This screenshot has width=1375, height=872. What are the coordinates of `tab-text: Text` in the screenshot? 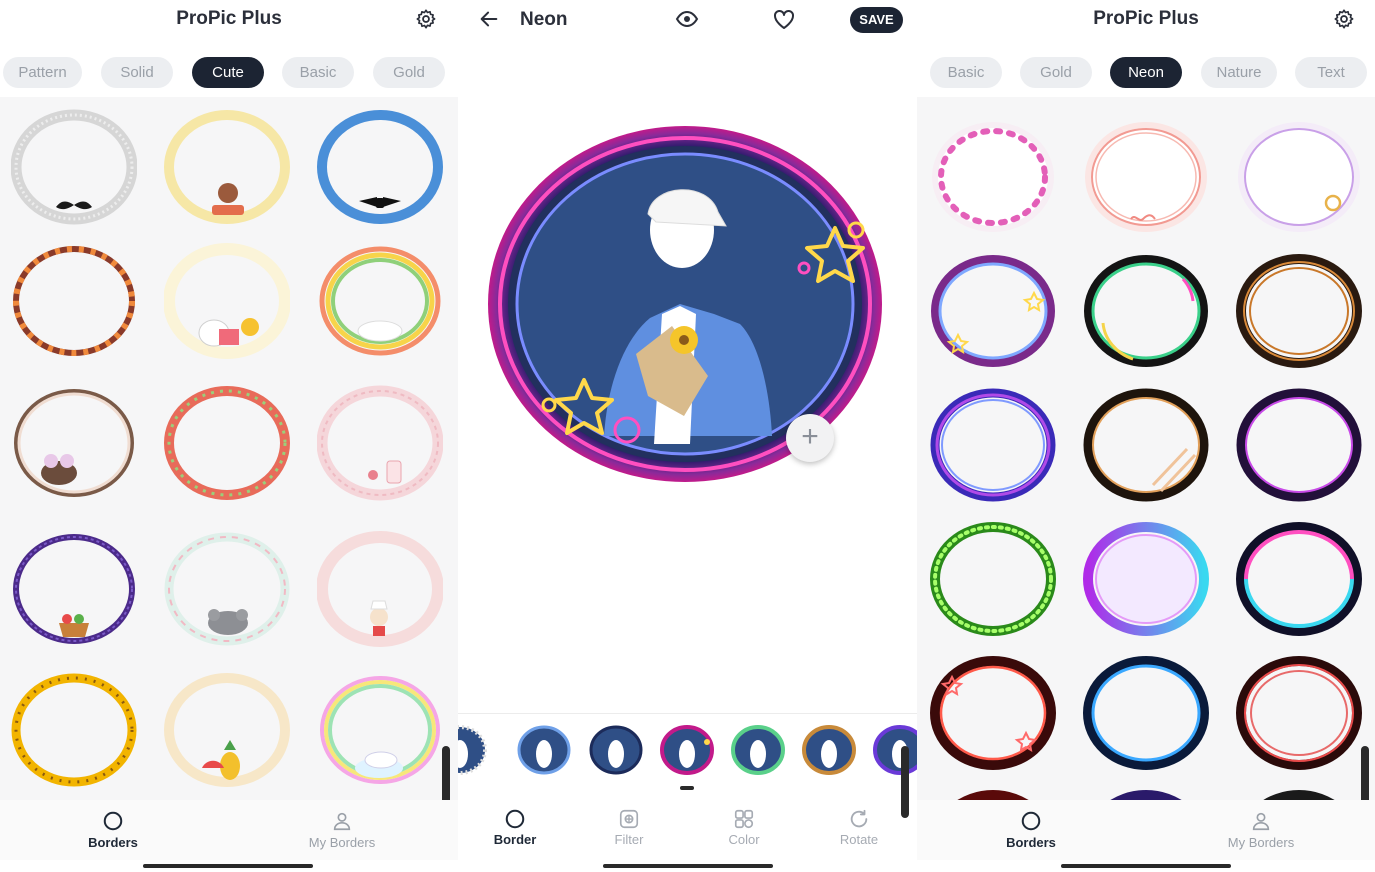 It's located at (1331, 72).